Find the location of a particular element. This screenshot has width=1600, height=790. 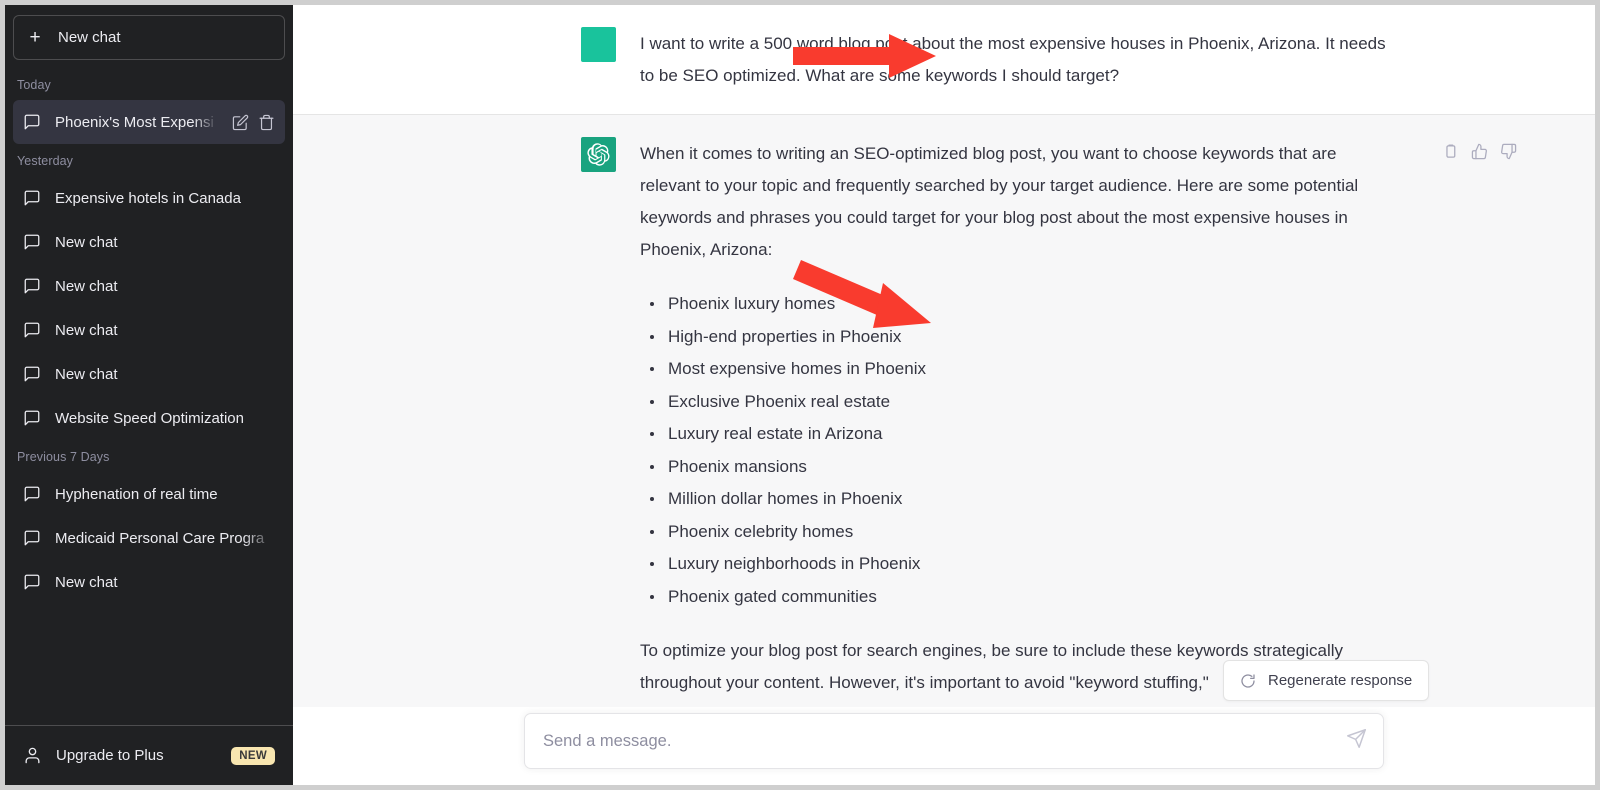

chat-history-item-label: Hyphenation of real time is located at coordinates (136, 494).